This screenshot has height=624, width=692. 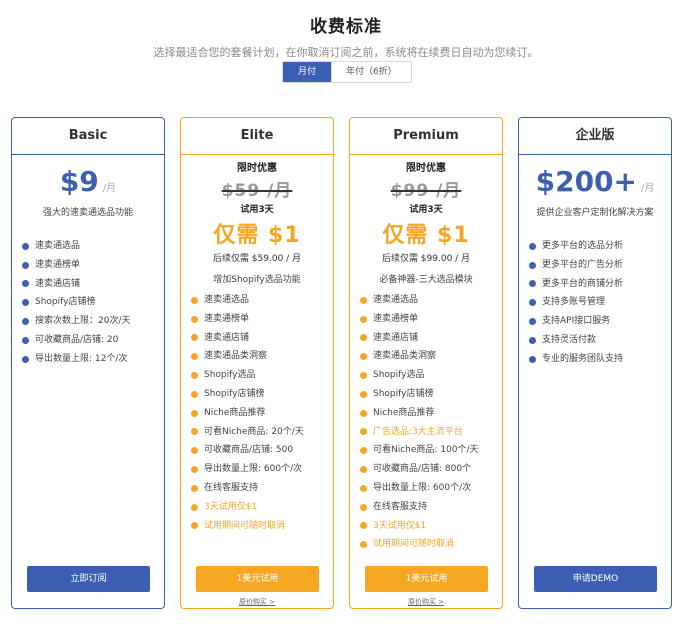 I want to click on feature-item: 广告选品:3大主流平台, so click(x=429, y=432).